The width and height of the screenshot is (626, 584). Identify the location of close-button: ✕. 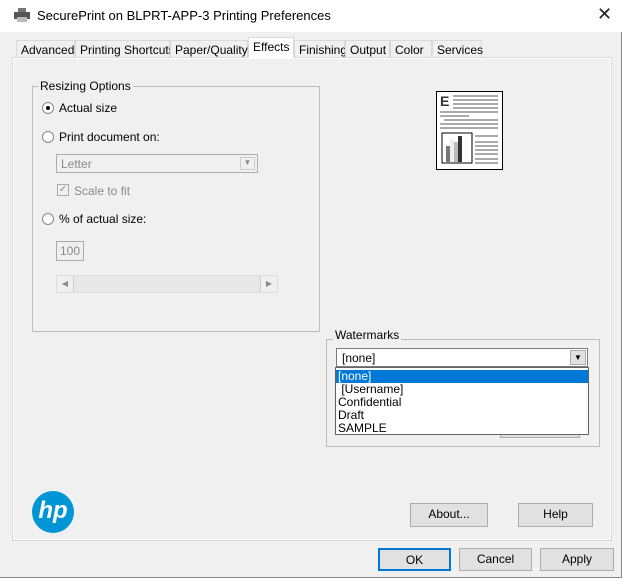
(604, 14).